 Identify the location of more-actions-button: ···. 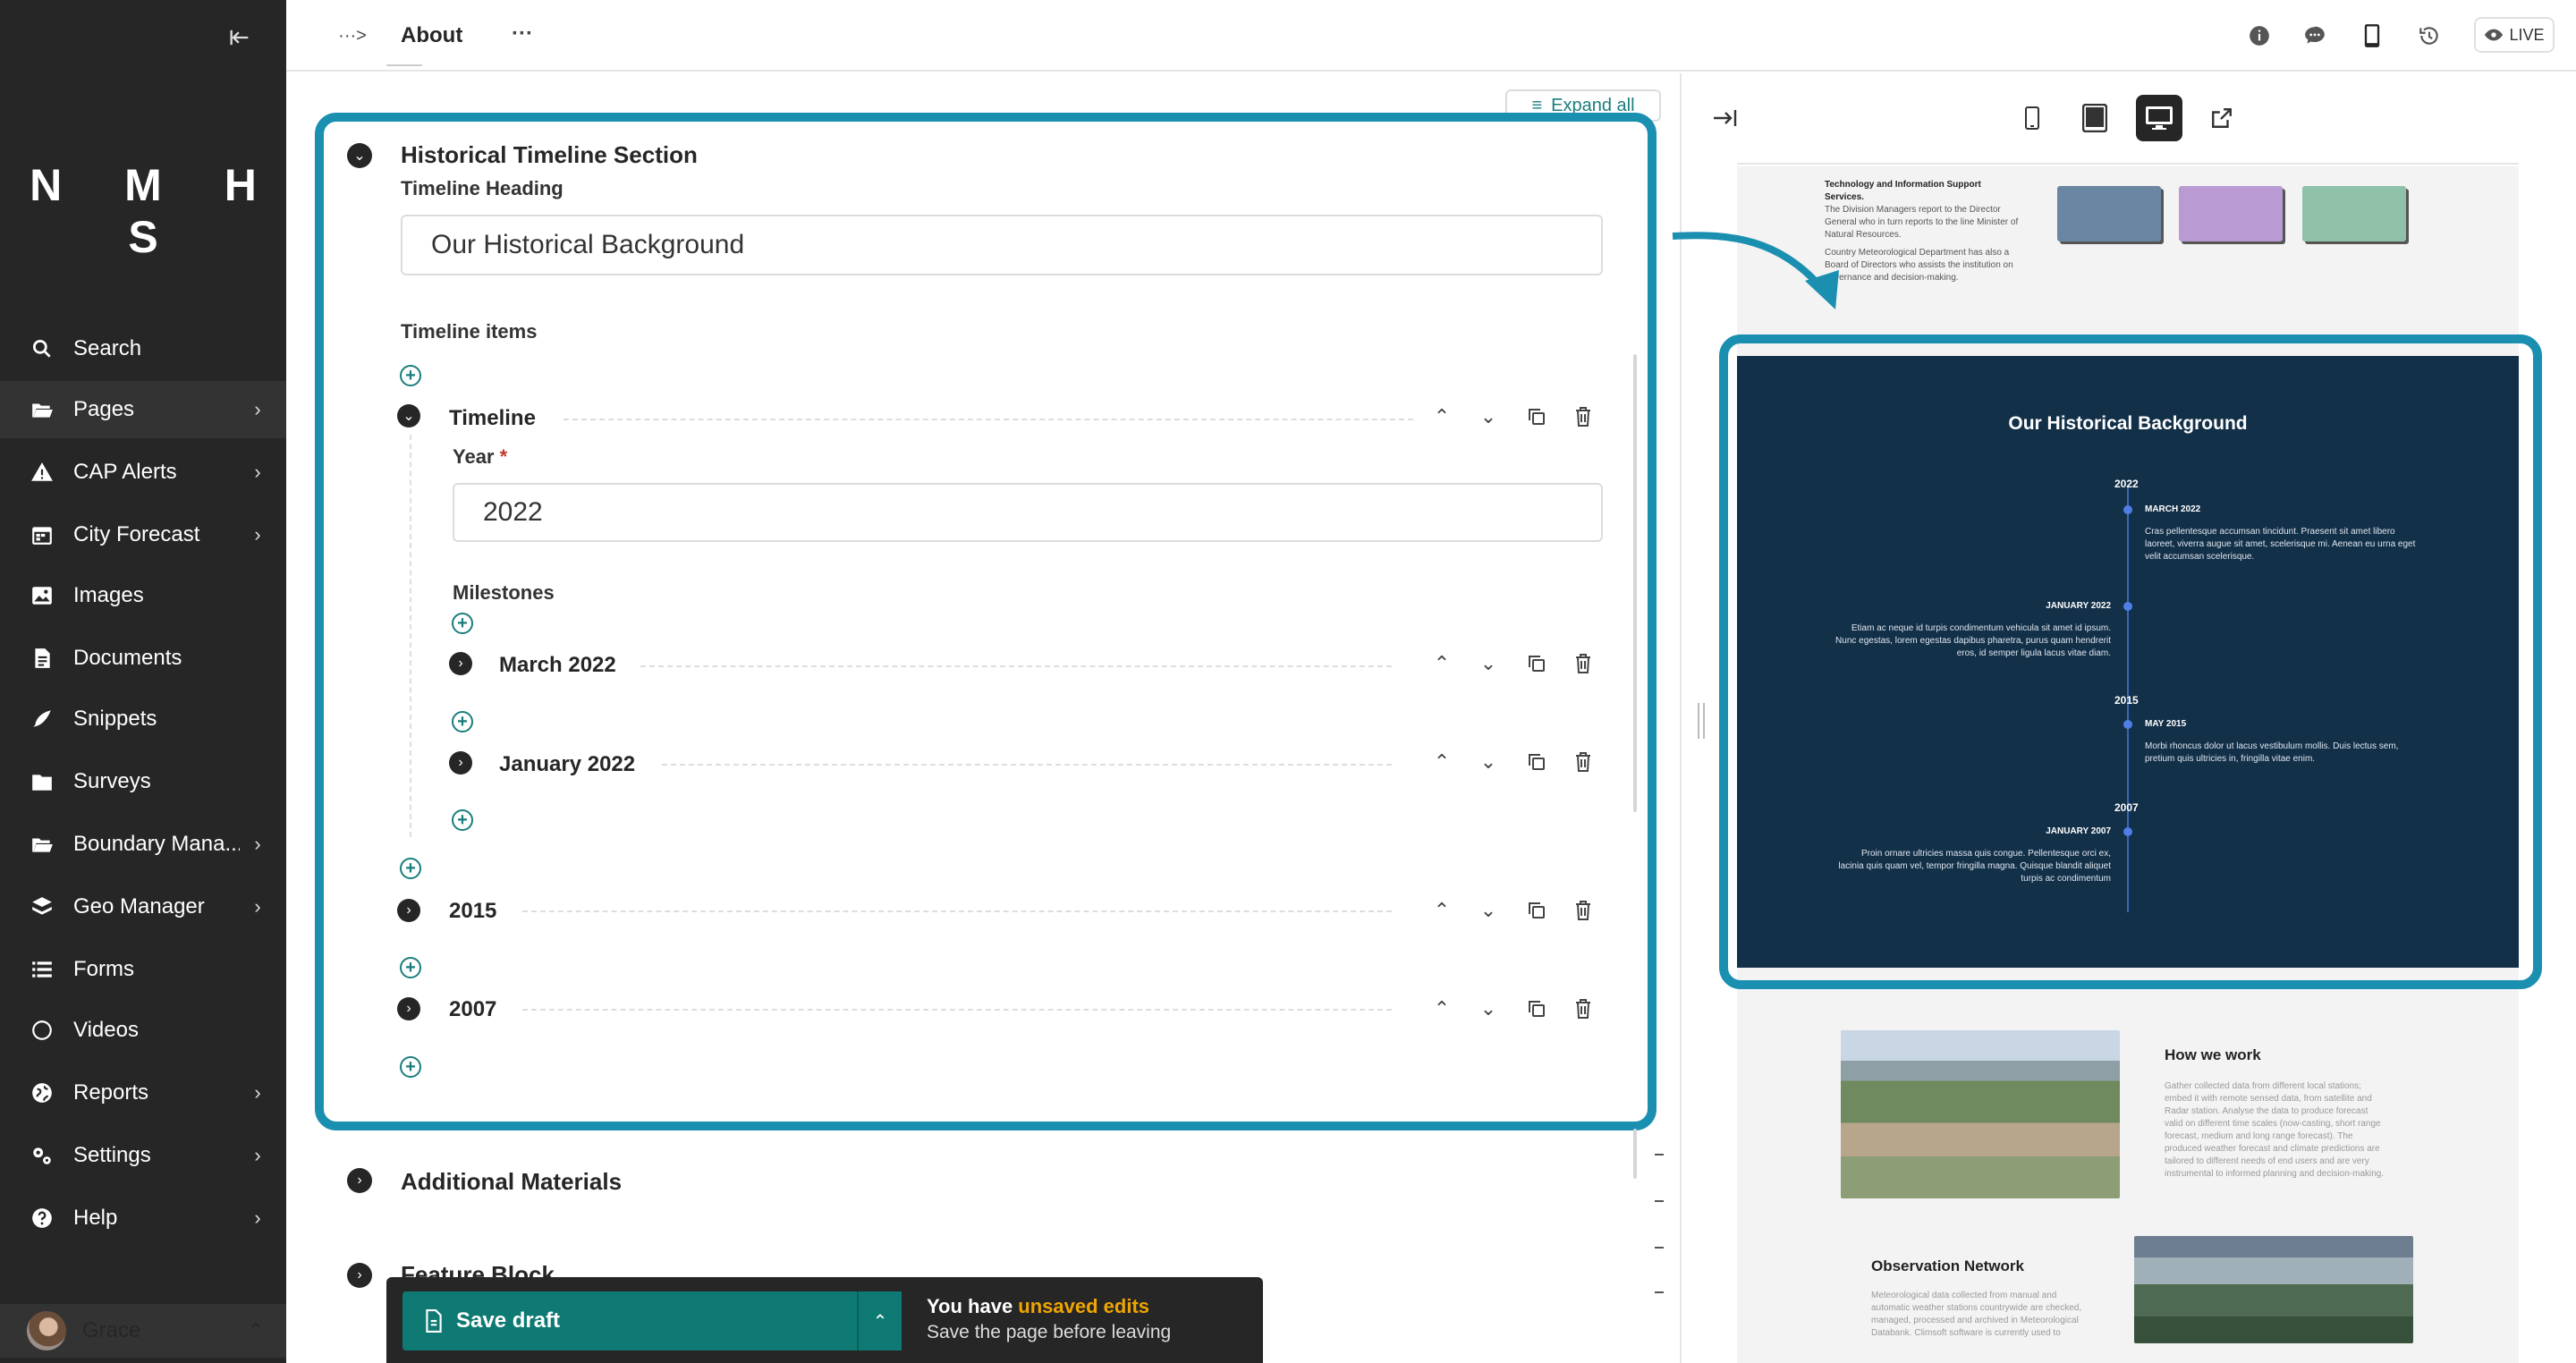
(522, 34).